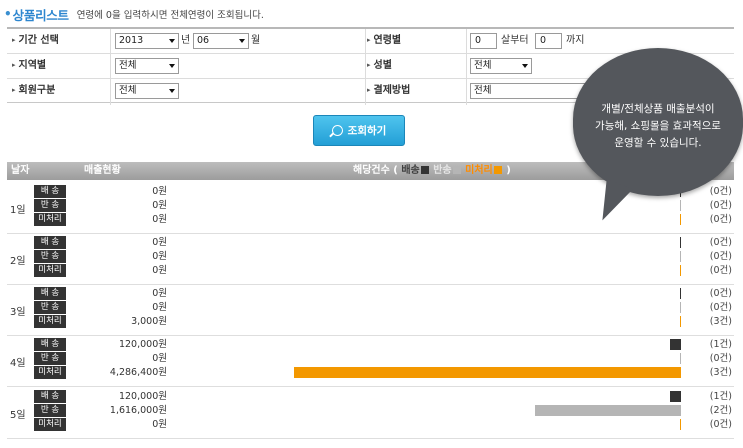  Describe the element at coordinates (40, 15) in the screenshot. I see `page-title: 상품리스트` at that location.